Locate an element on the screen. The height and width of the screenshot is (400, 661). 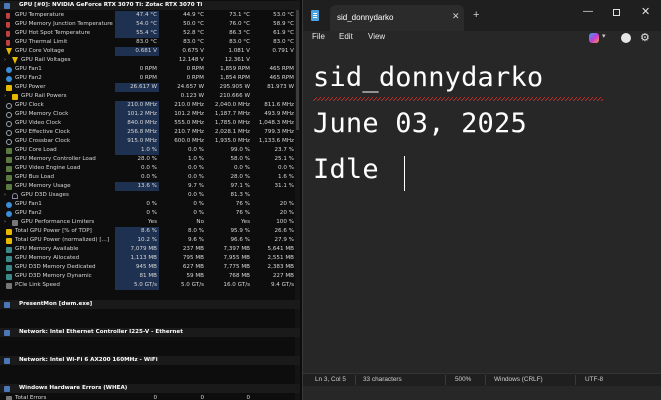
menu-edit: Edit is located at coordinates (346, 36).